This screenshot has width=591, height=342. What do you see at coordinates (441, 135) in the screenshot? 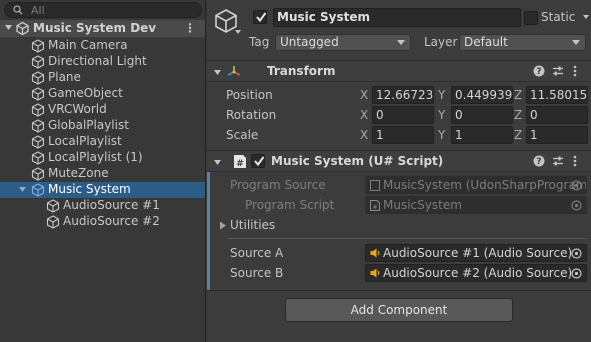
I see `scale-y-axis-label: Y` at bounding box center [441, 135].